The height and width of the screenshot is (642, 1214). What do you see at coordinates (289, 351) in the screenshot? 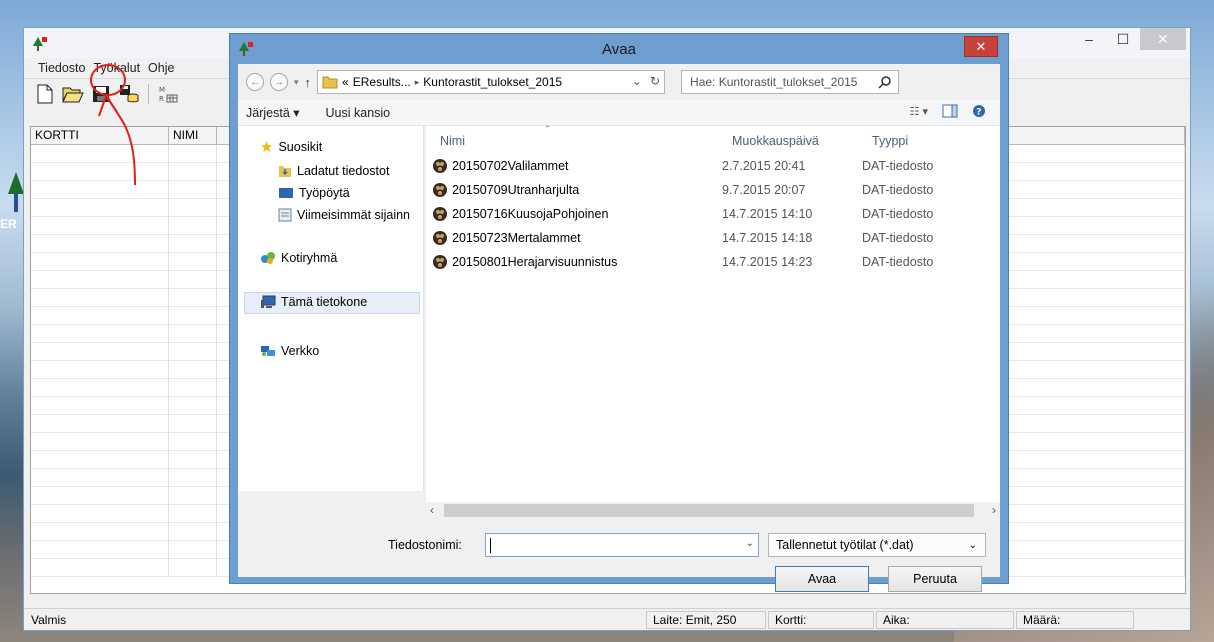
I see `nav-network: Verkko` at bounding box center [289, 351].